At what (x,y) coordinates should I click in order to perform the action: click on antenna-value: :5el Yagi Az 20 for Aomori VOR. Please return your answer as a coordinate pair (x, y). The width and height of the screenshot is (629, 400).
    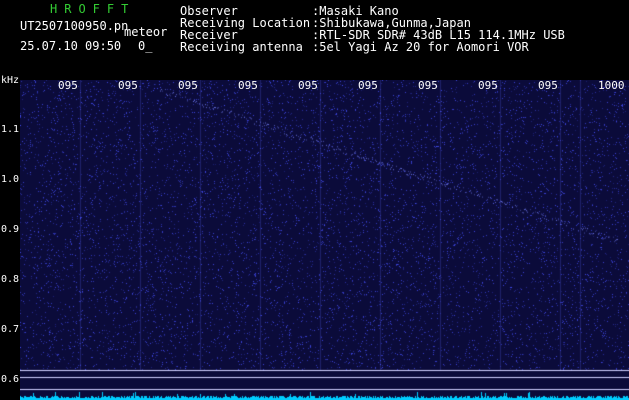
    Looking at the image, I should click on (420, 47).